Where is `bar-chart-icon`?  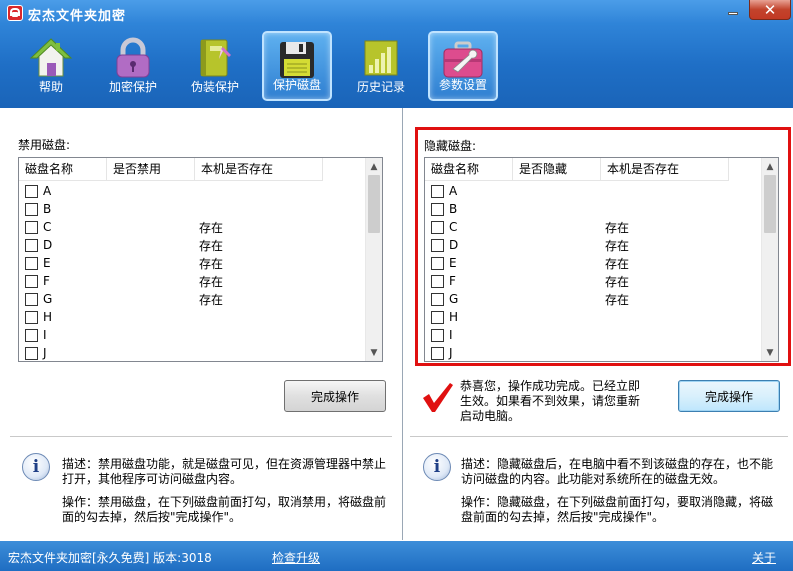
bar-chart-icon is located at coordinates (381, 58).